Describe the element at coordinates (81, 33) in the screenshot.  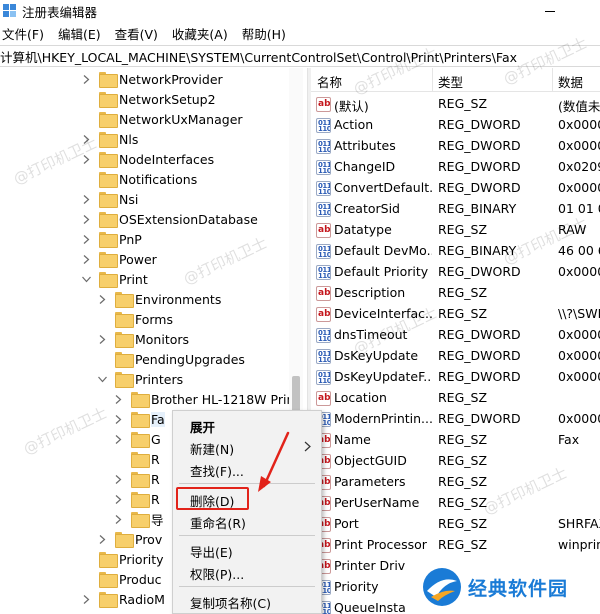
I see `menu-edit: 编辑(E)` at that location.